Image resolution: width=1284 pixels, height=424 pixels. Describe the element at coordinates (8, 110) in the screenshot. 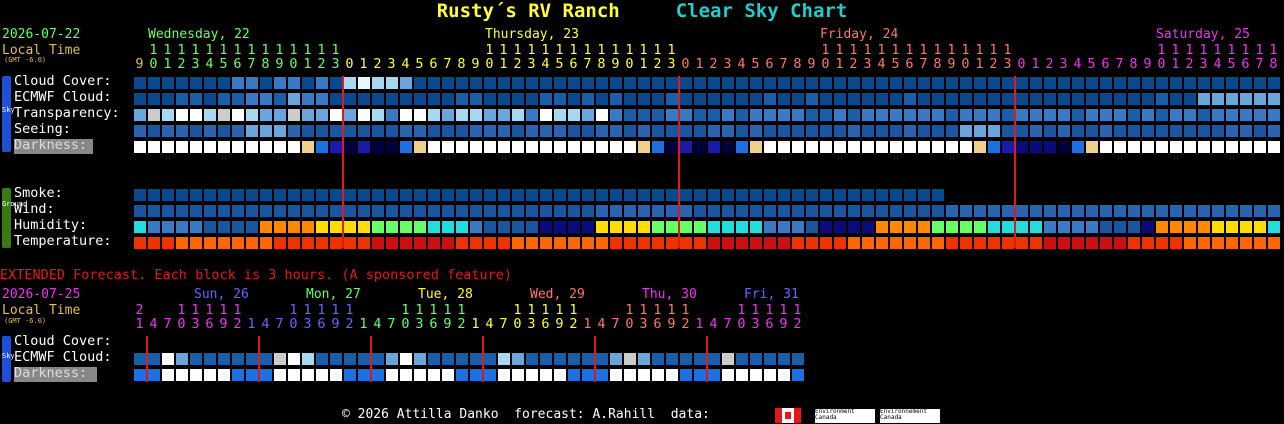

I see `sky-sidebar-label: Sky` at that location.